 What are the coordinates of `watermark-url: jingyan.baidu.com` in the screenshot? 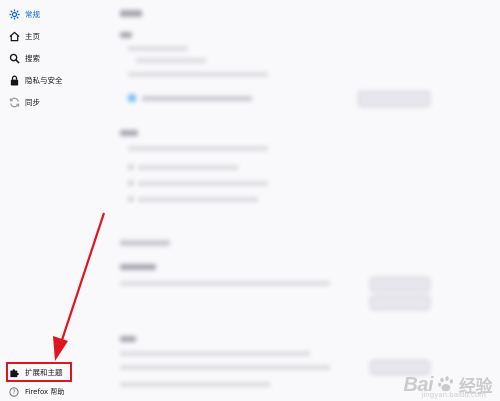 It's located at (453, 395).